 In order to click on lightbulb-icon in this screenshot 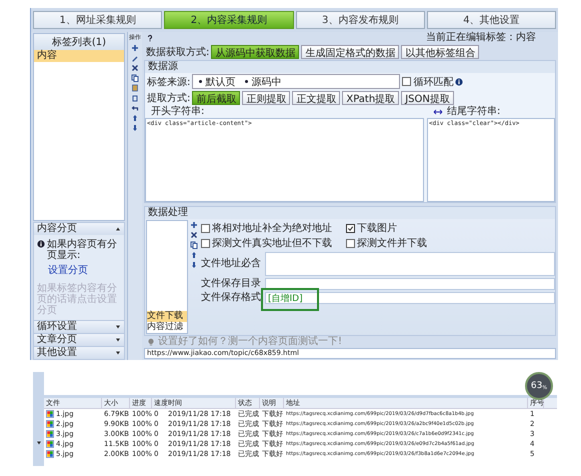, I will do `click(151, 342)`.